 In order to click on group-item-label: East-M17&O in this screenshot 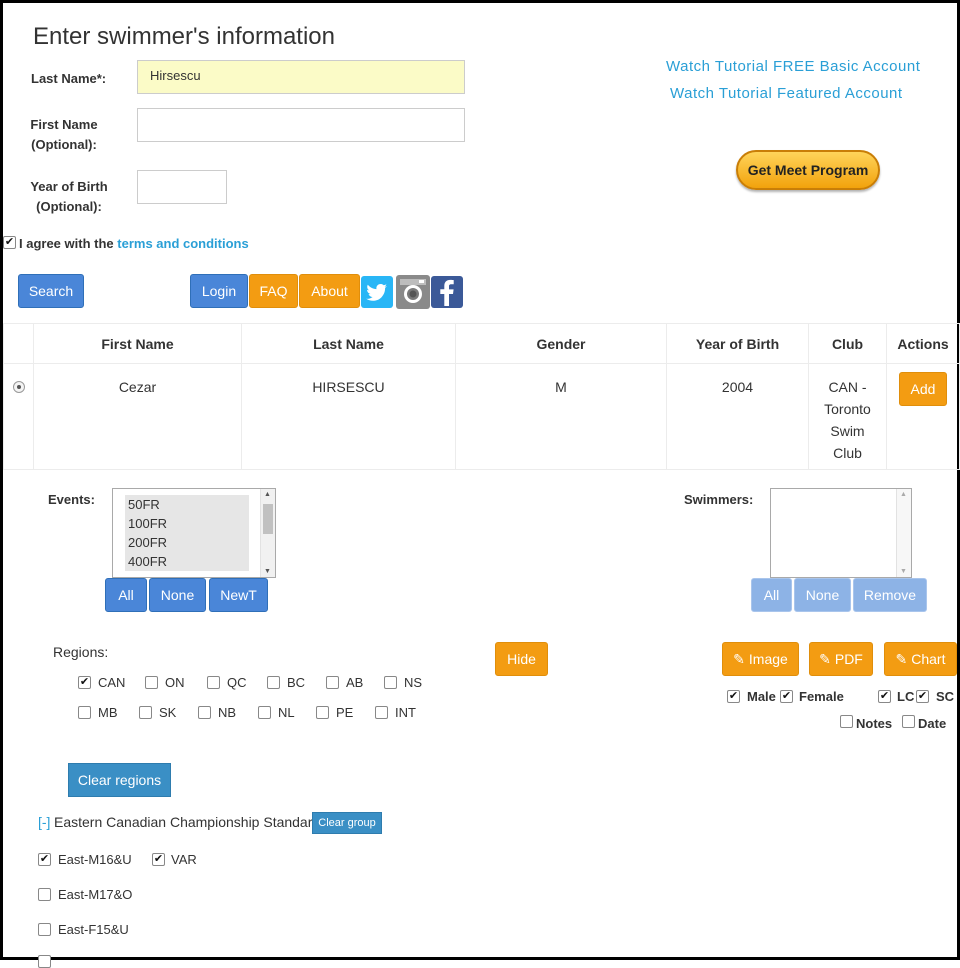, I will do `click(95, 894)`.